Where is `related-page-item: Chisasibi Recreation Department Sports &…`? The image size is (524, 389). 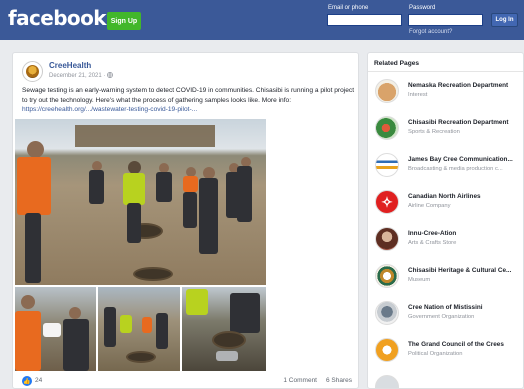
related-page-item: Chisasibi Recreation Department Sports &… is located at coordinates (447, 129).